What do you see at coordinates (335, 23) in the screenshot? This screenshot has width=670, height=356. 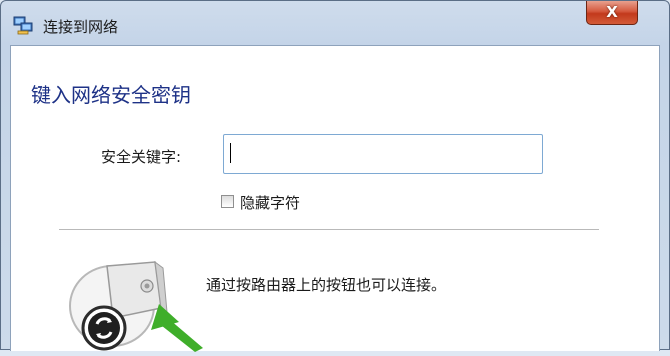 I see `title-bar: 连接到网络 X` at bounding box center [335, 23].